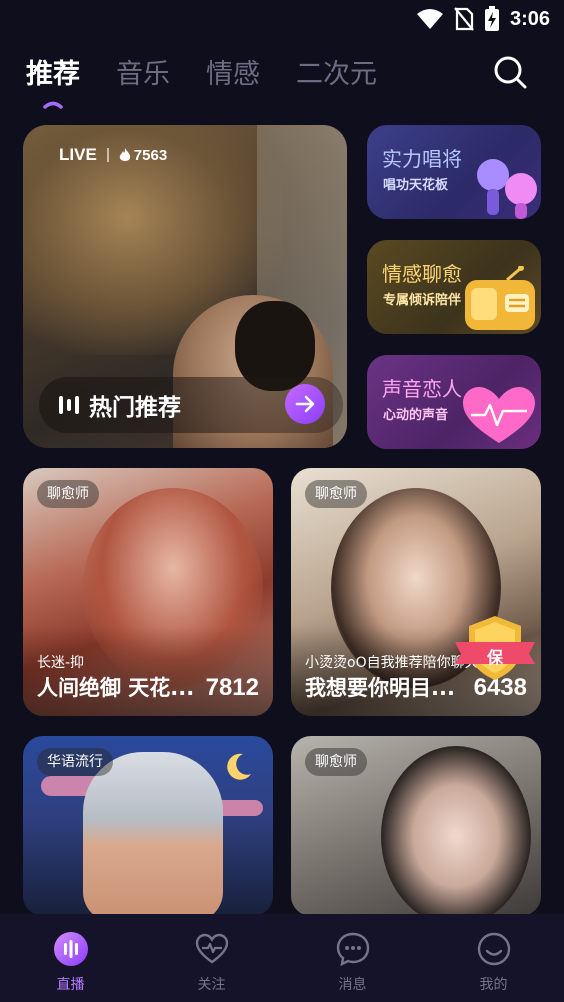 The width and height of the screenshot is (564, 1002). Describe the element at coordinates (61, 663) in the screenshot. I see `streamer-subtitle: 长迷-抑` at that location.